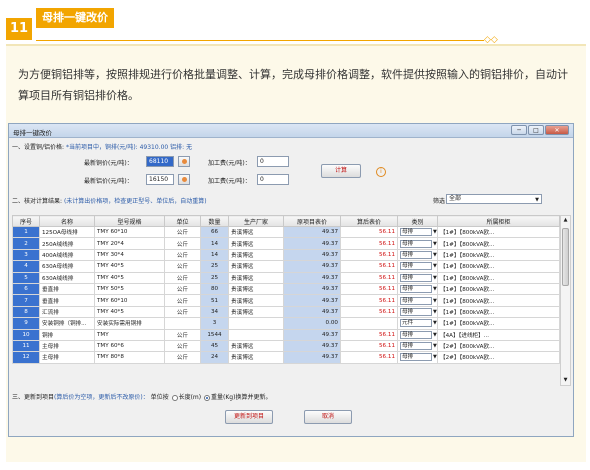 This screenshot has height=470, width=590. Describe the element at coordinates (312, 221) in the screenshot. I see `column-header: 原项目表价` at that location.